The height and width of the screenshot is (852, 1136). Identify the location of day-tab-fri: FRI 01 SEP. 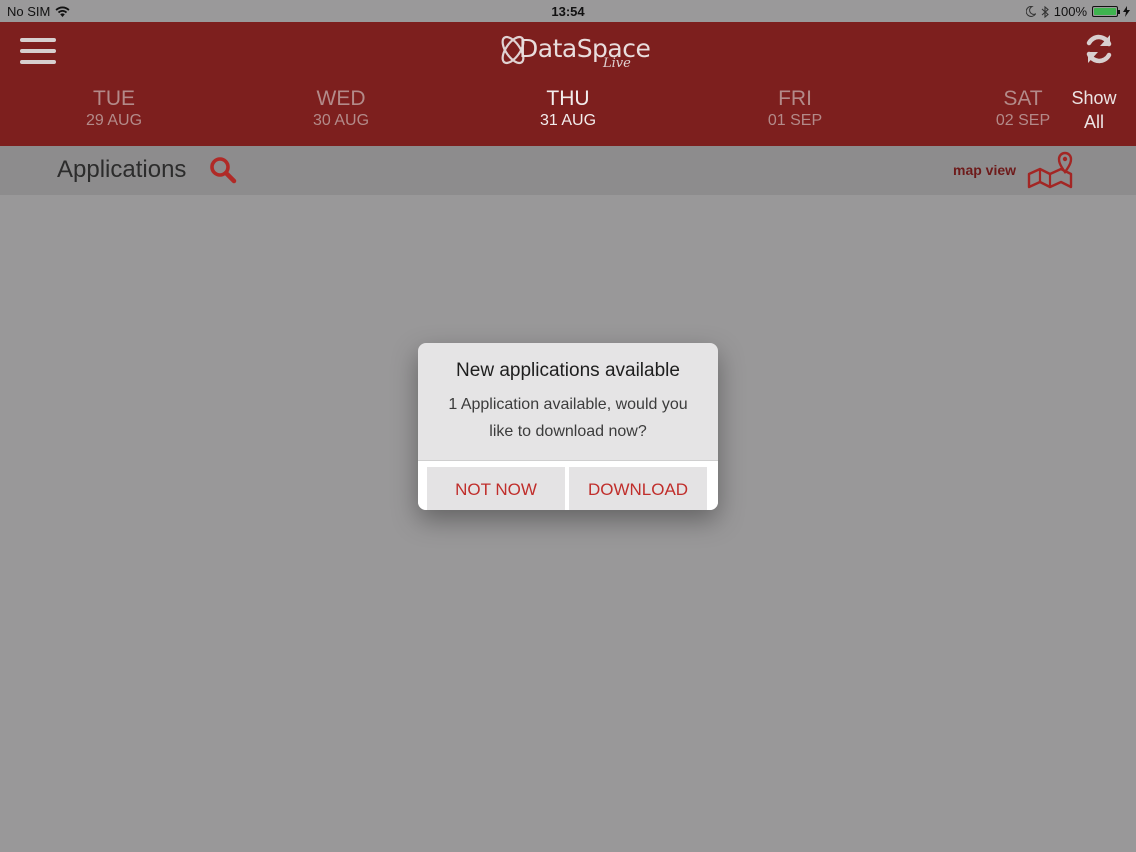
(795, 108).